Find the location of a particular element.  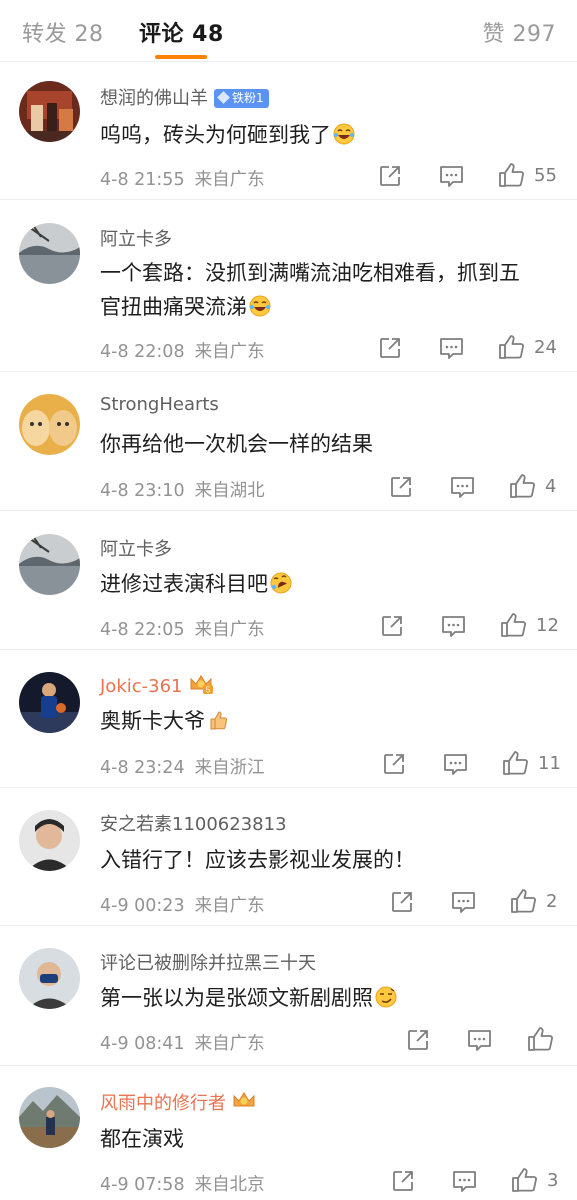

comment-time: 4-9 08:41 is located at coordinates (142, 1044).